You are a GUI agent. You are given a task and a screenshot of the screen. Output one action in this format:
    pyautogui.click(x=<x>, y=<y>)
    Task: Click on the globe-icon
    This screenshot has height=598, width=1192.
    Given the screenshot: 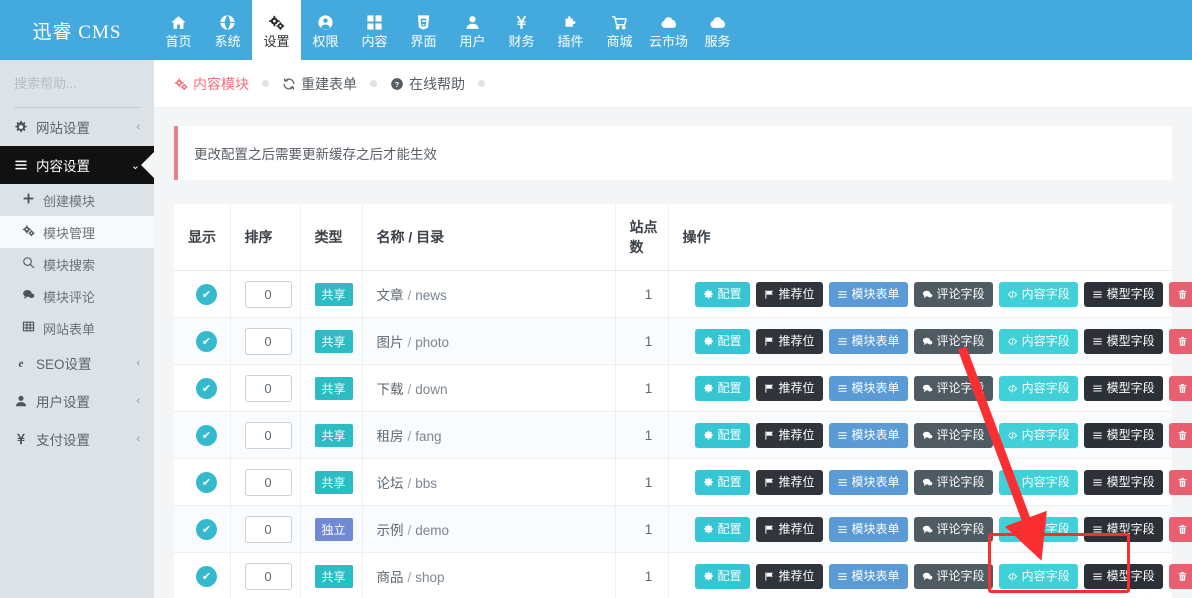 What is the action you would take?
    pyautogui.click(x=227, y=22)
    